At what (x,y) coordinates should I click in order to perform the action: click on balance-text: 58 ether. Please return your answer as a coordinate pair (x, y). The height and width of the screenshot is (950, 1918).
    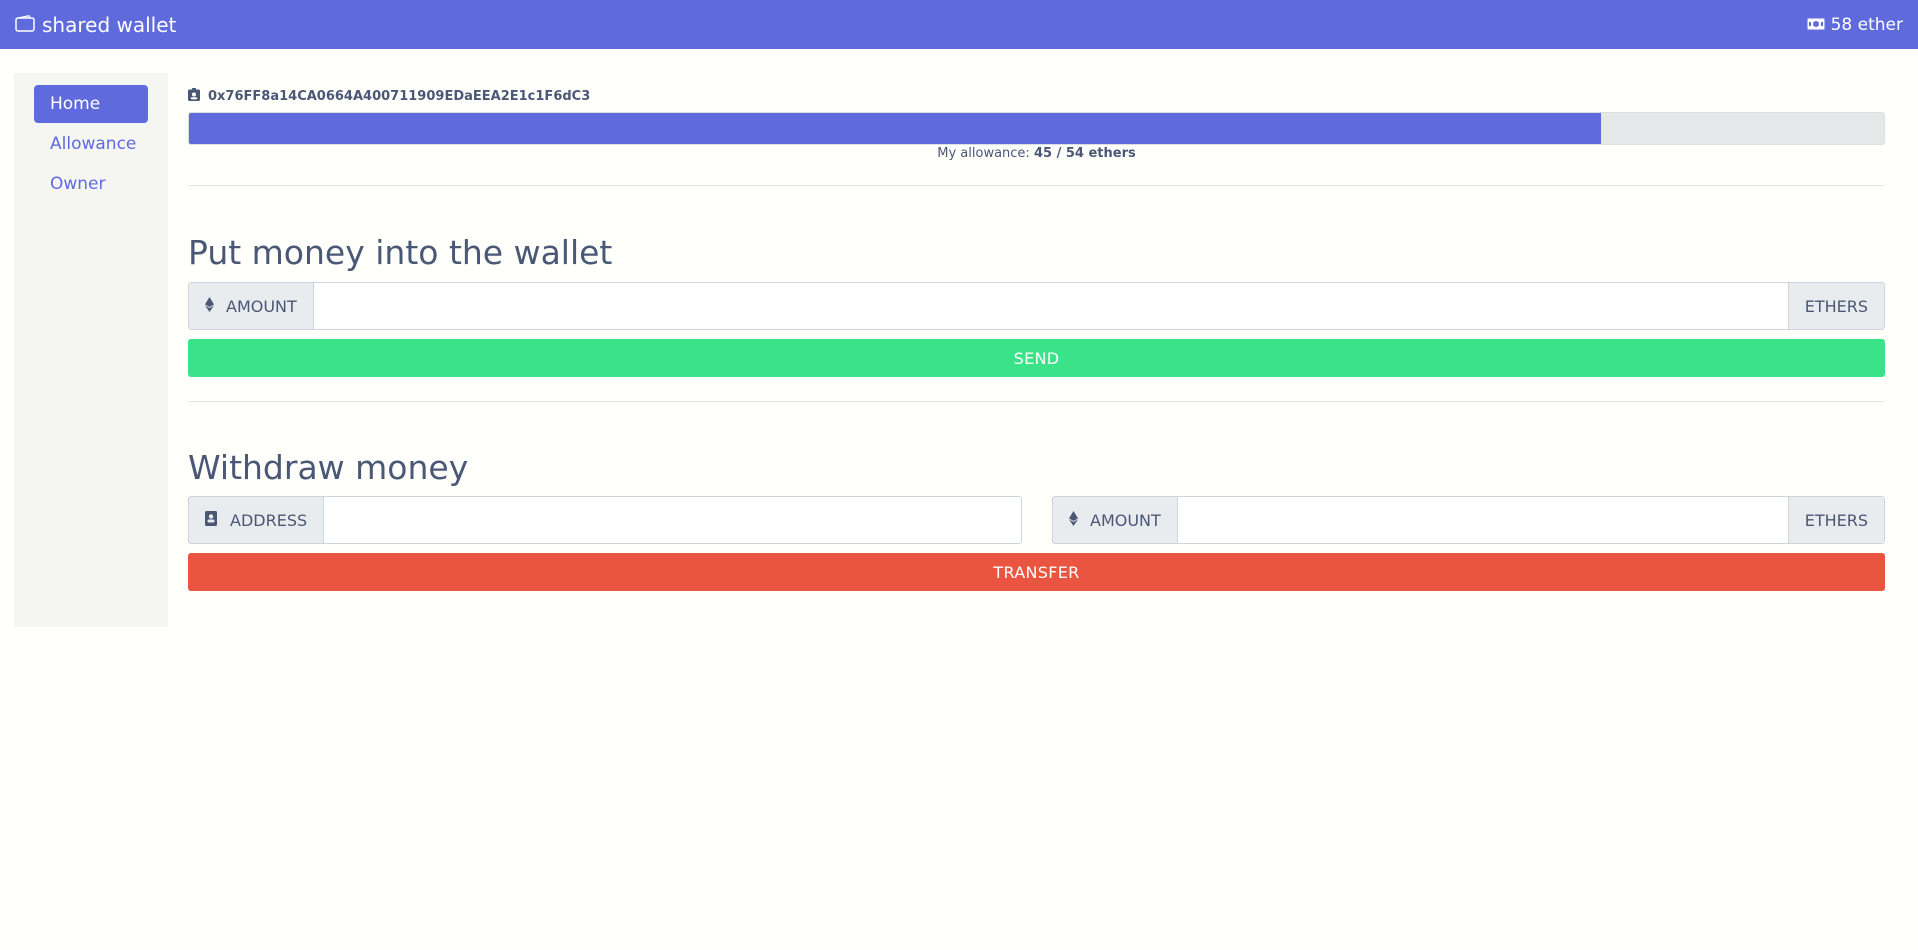
    Looking at the image, I should click on (1866, 24).